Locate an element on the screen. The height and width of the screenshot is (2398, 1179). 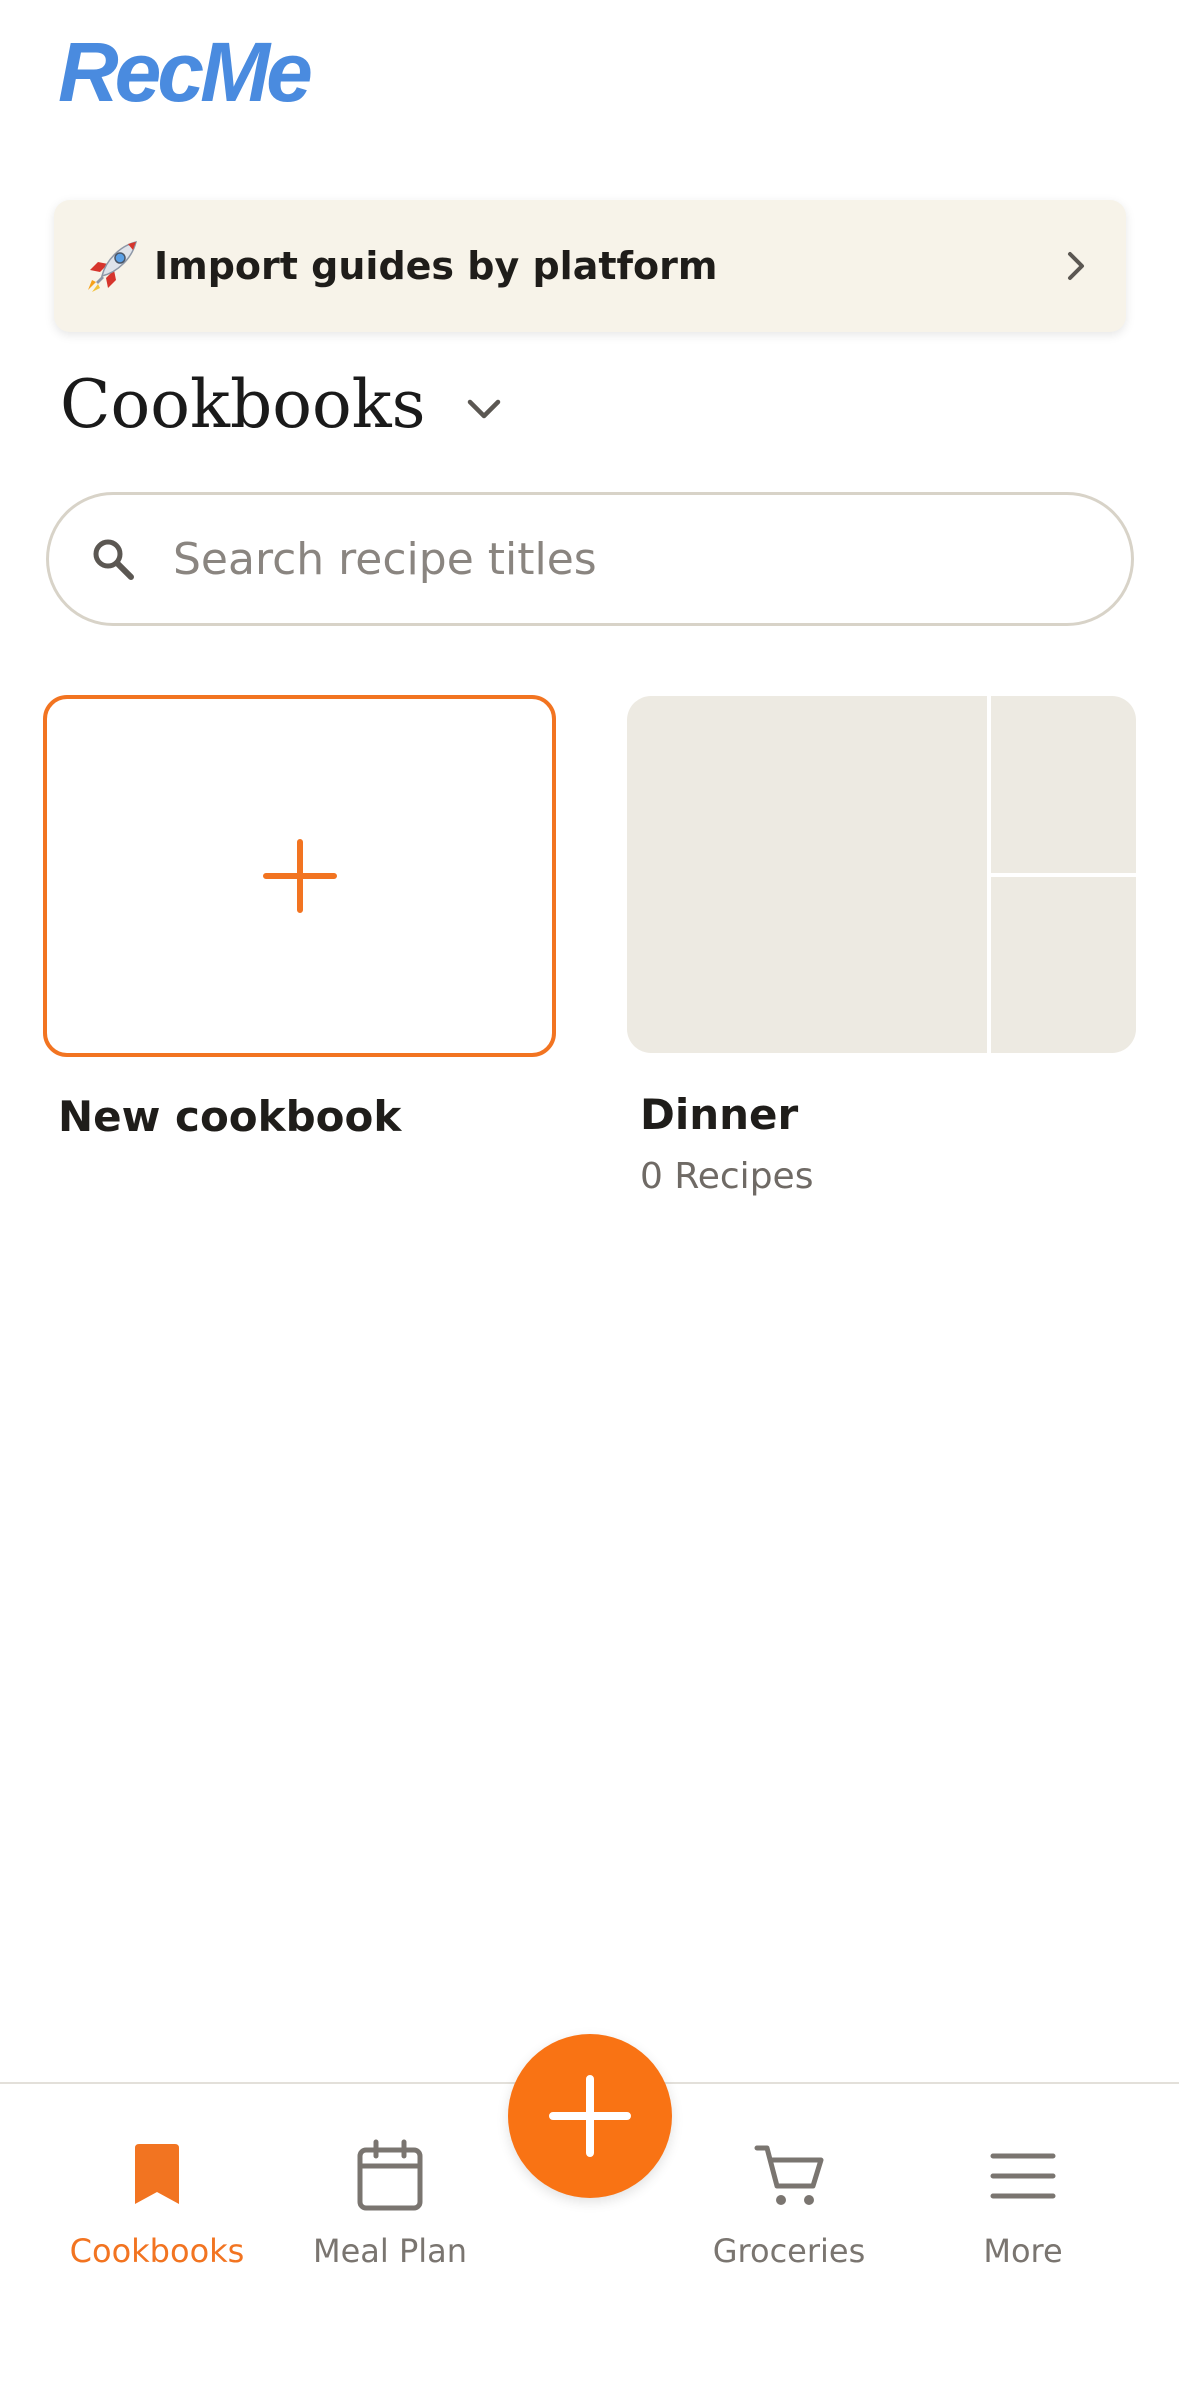
cookbook-cover-side is located at coordinates (1063, 874).